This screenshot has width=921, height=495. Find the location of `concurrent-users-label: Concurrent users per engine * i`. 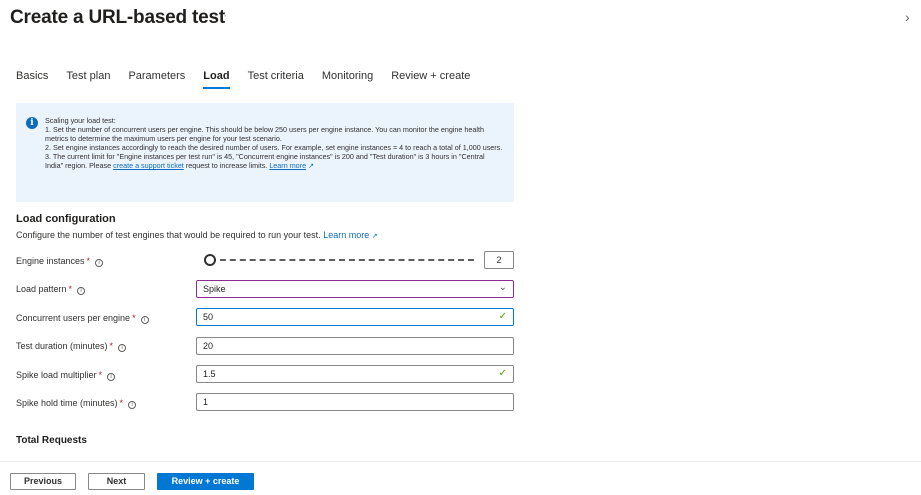

concurrent-users-label: Concurrent users per engine * i is located at coordinates (82, 318).